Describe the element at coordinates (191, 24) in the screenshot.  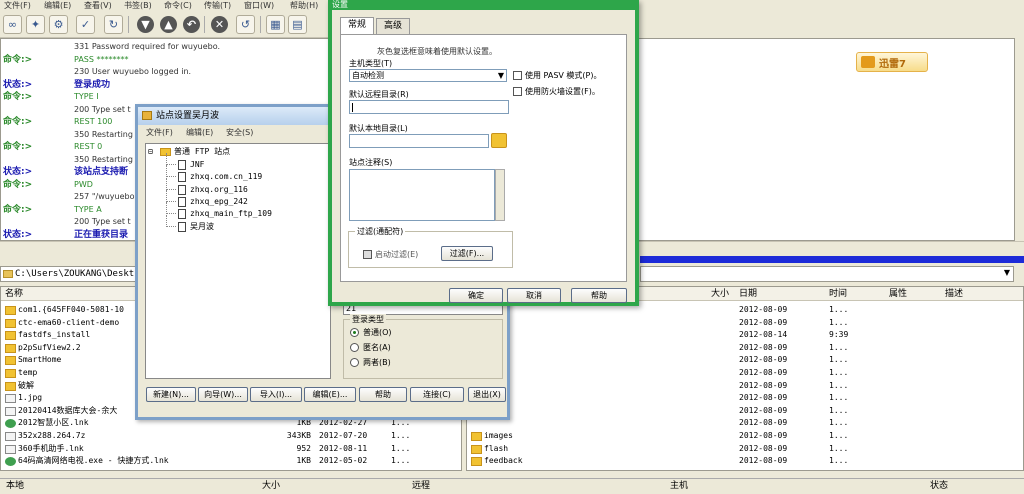
I see `back-icon: ↶` at that location.